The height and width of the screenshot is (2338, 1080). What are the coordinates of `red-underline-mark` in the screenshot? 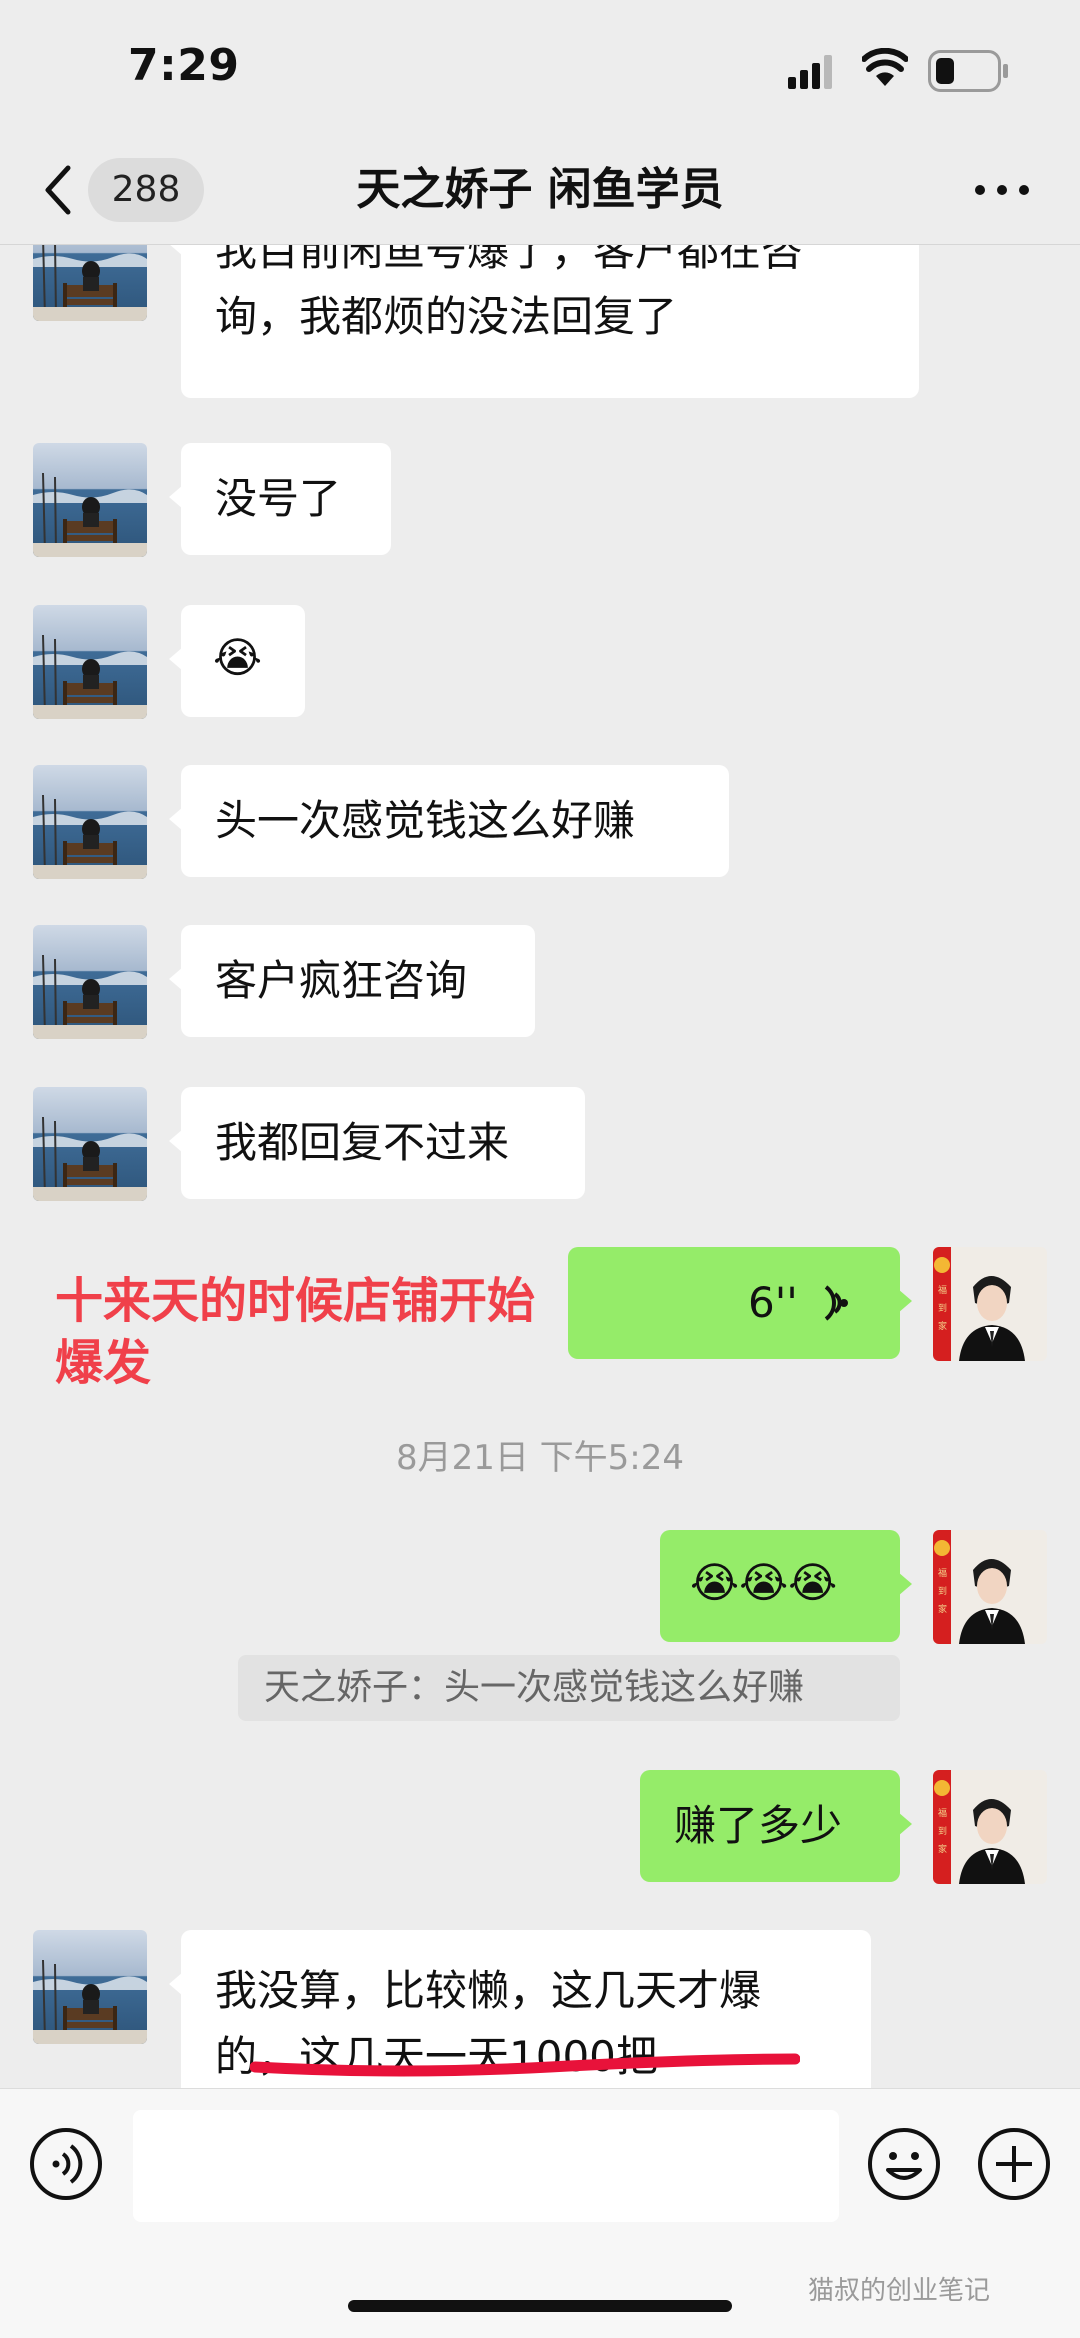 It's located at (525, 2065).